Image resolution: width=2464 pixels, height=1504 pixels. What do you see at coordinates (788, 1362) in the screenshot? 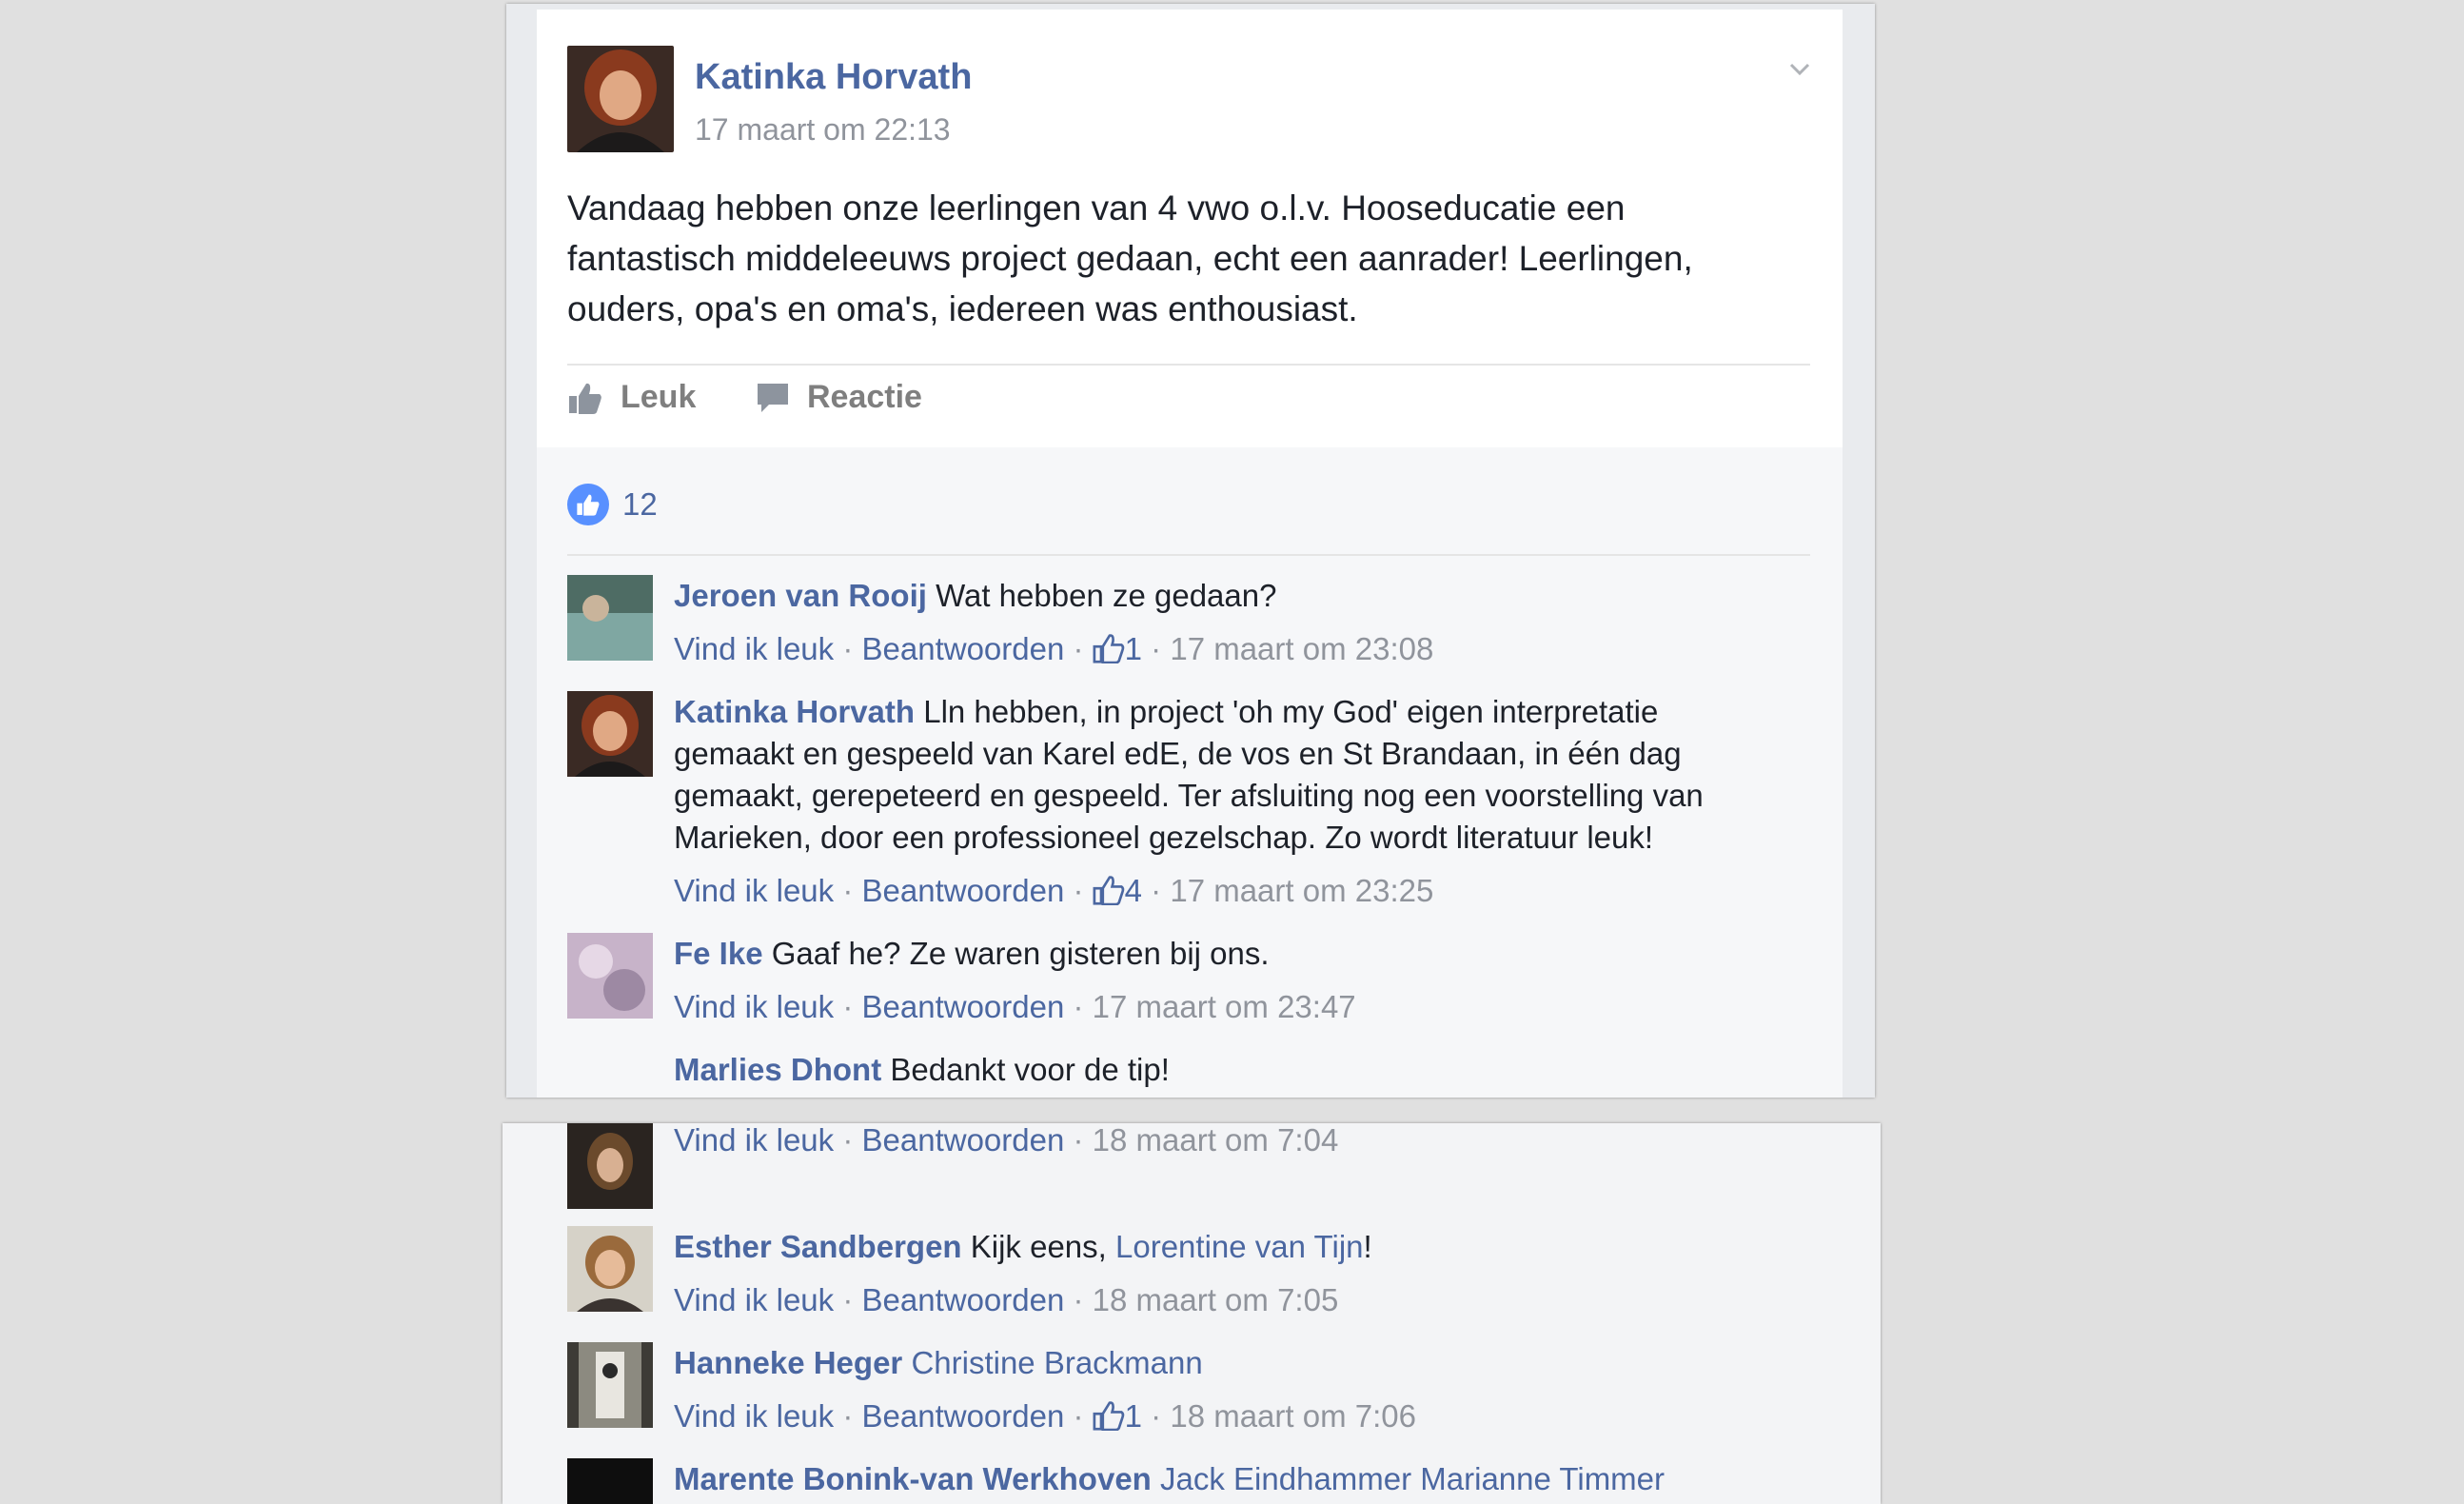
I see `commenter-name: Hanneke Heger` at bounding box center [788, 1362].